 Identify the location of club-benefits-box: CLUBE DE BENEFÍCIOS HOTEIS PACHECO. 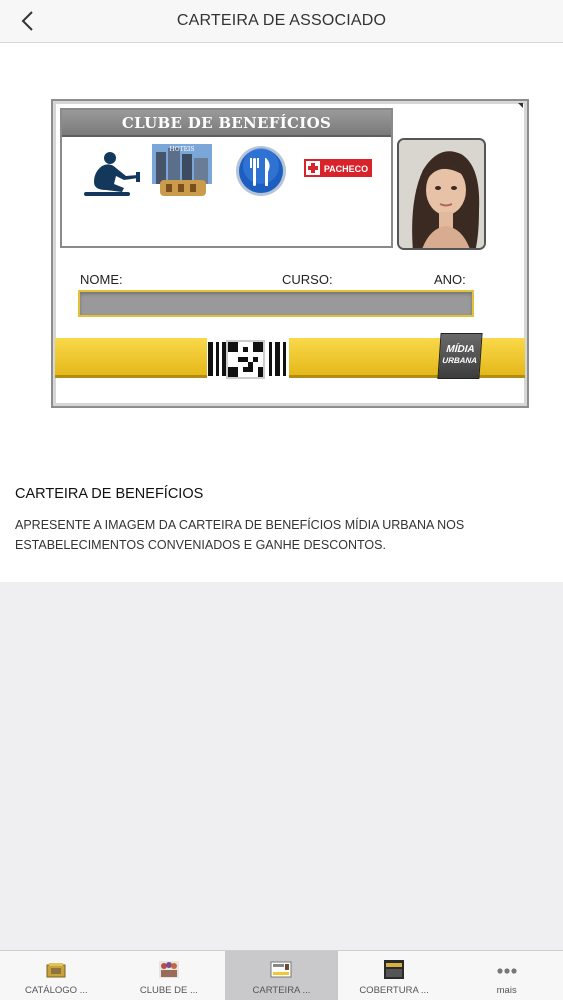
(226, 178).